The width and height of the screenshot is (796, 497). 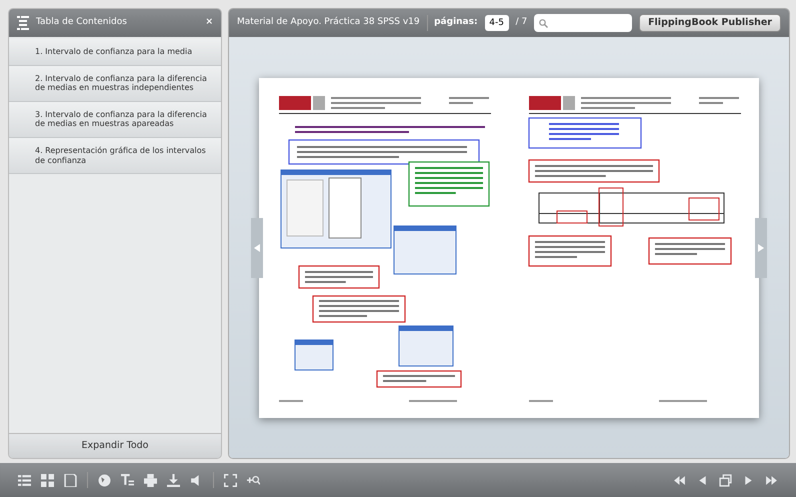 I want to click on zoom-in-icon, so click(x=253, y=480).